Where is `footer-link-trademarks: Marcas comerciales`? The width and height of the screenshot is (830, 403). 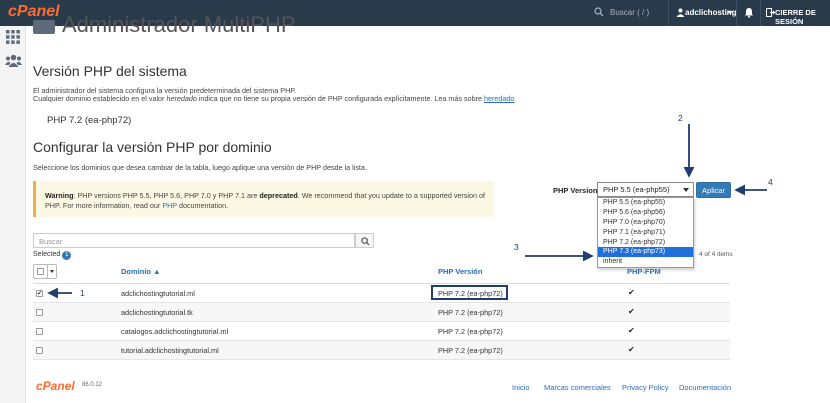 footer-link-trademarks: Marcas comerciales is located at coordinates (577, 387).